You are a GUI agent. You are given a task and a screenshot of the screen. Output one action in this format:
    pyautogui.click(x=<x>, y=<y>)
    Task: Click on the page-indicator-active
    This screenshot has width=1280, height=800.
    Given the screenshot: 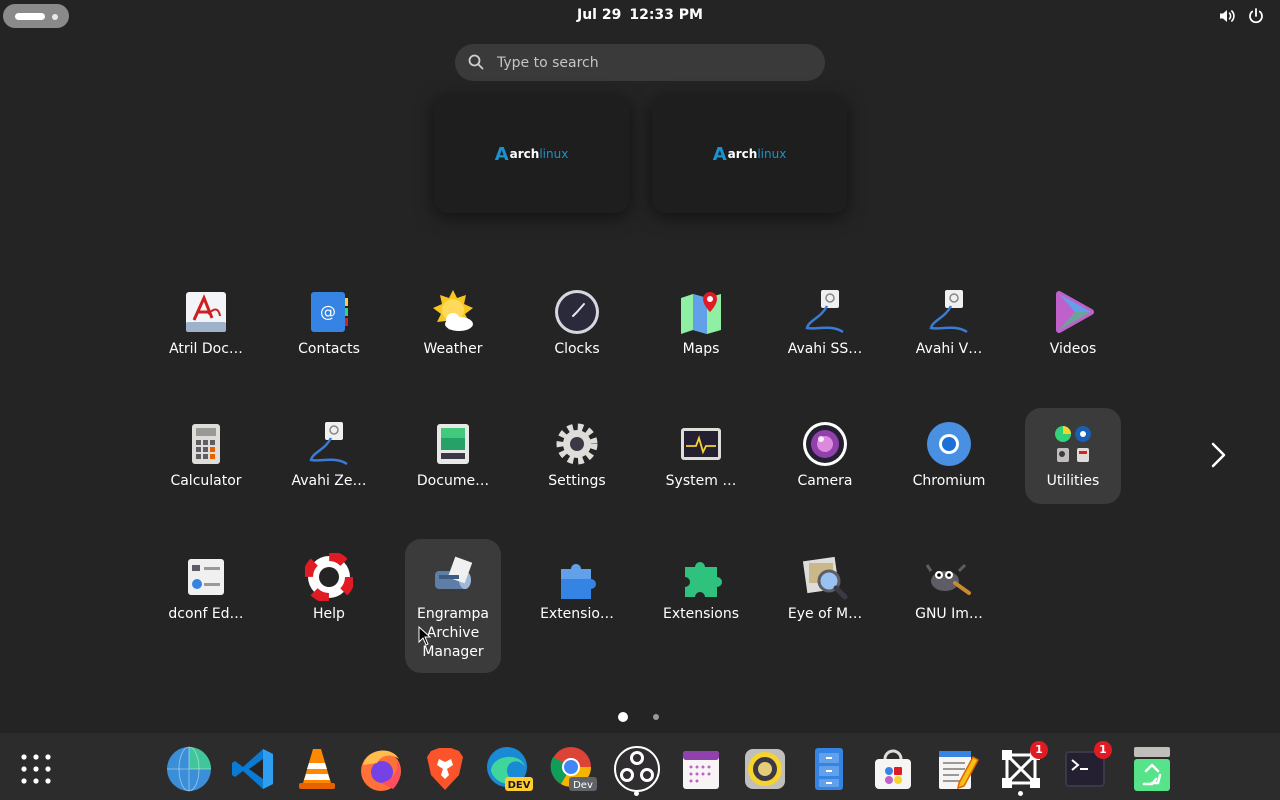 What is the action you would take?
    pyautogui.click(x=623, y=717)
    